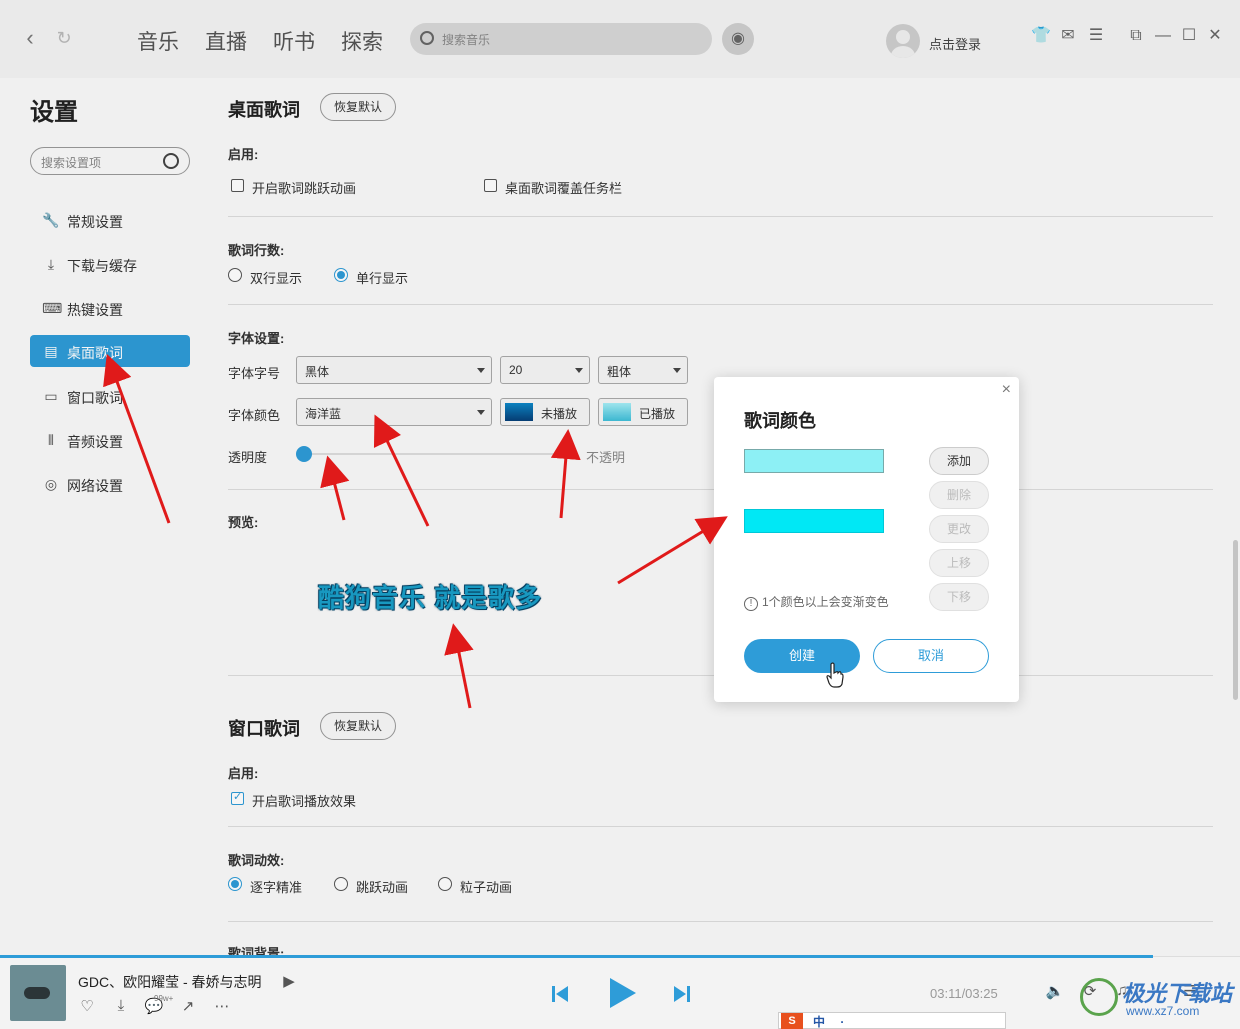  Describe the element at coordinates (237, 797) in the screenshot. I see `play-effect-checkbox` at that location.